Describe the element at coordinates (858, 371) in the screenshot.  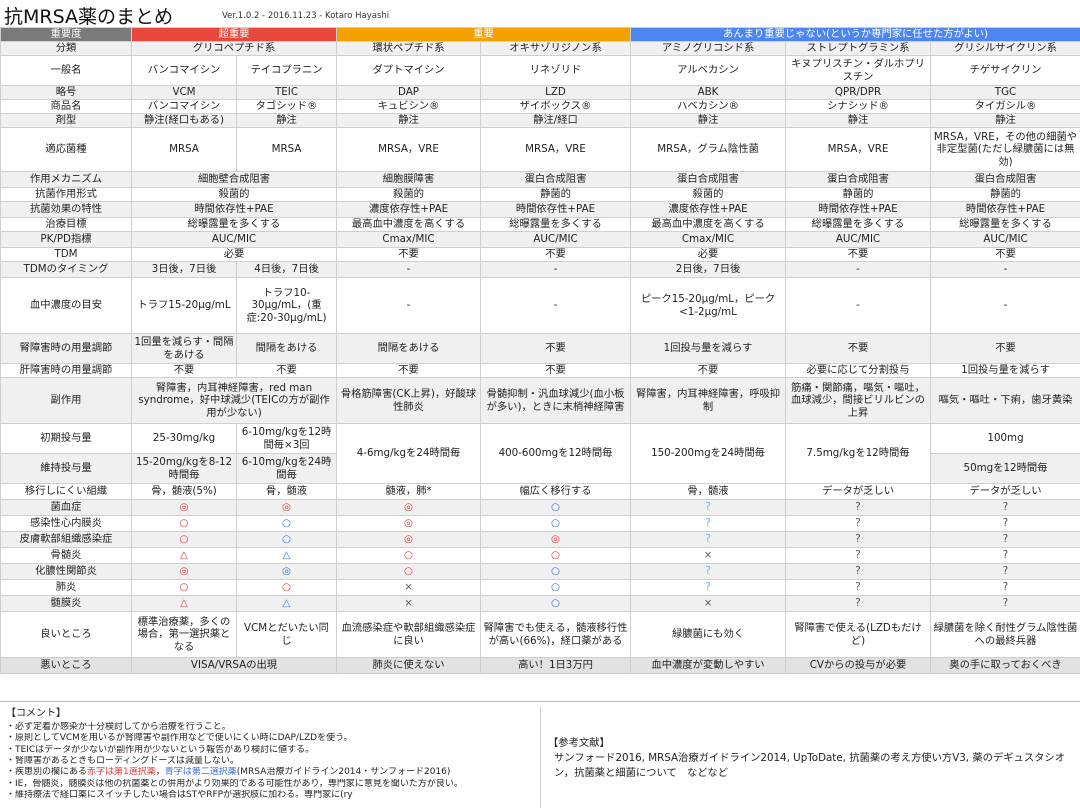
I see `cell: 必要に応じて分割投与` at that location.